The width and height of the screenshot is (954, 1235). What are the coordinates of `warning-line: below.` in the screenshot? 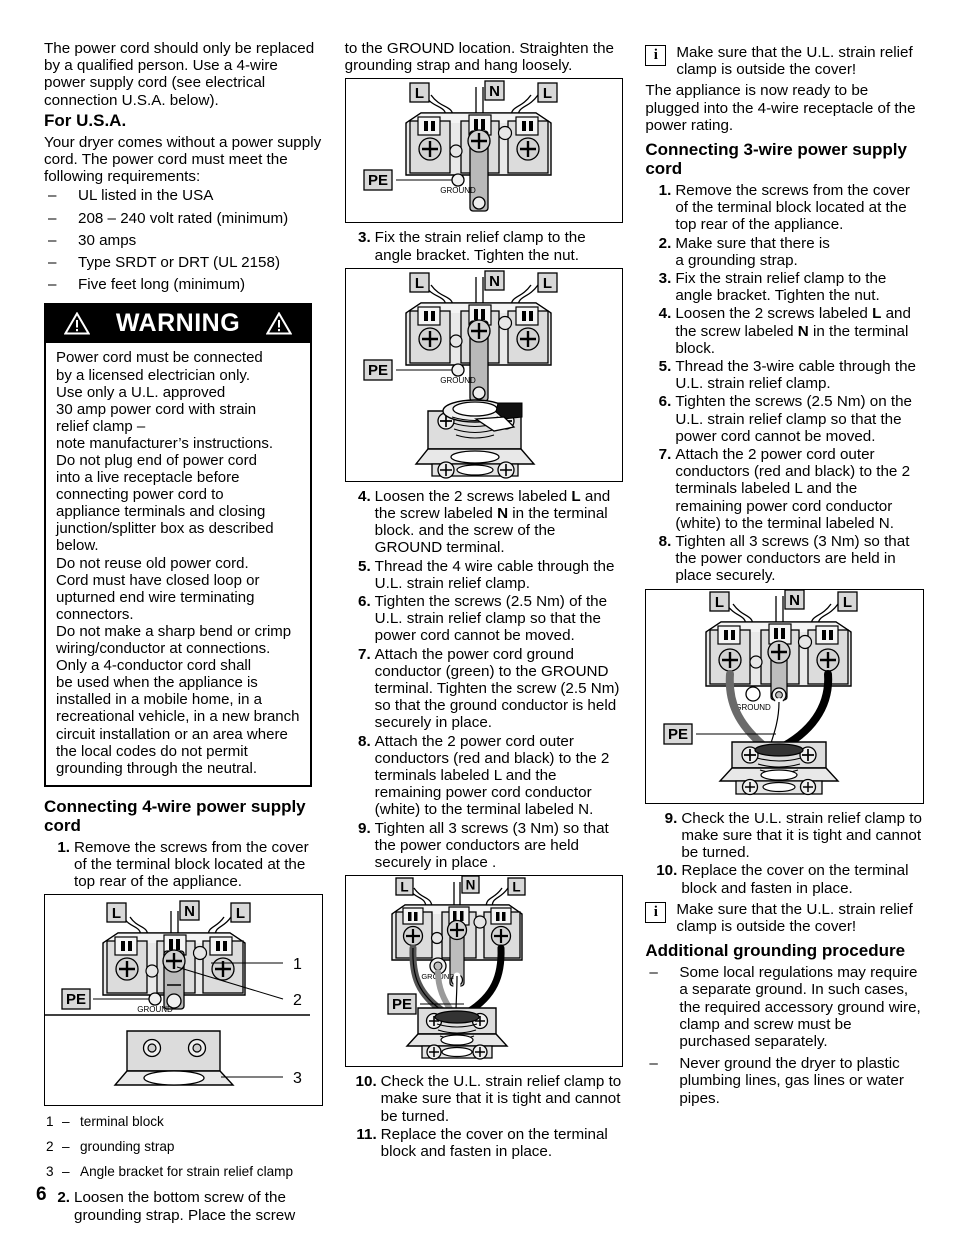 It's located at (77, 546).